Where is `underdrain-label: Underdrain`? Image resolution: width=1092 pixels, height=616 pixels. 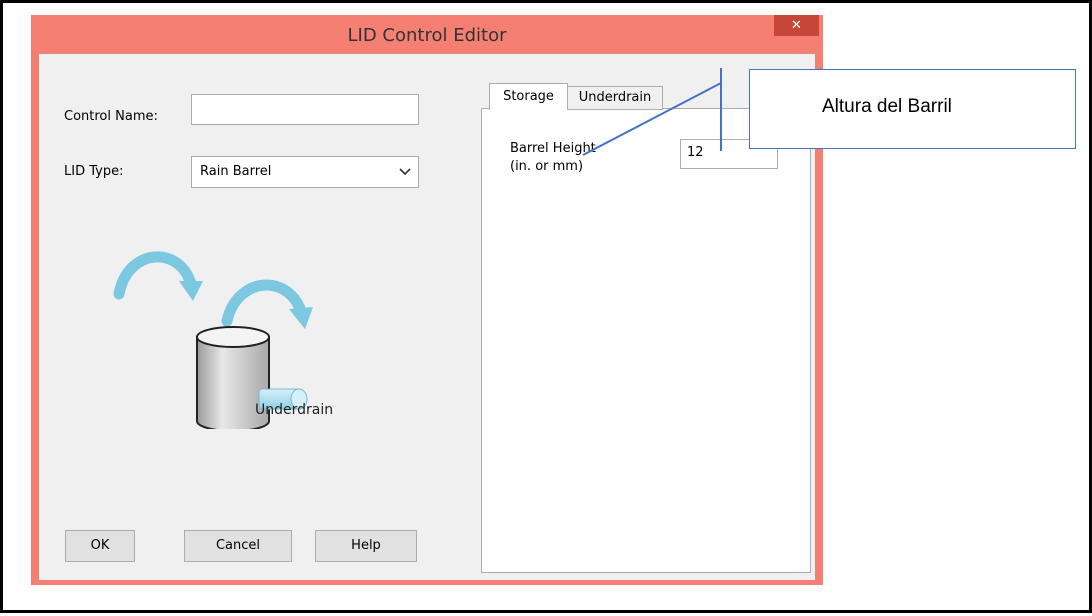 underdrain-label: Underdrain is located at coordinates (294, 410).